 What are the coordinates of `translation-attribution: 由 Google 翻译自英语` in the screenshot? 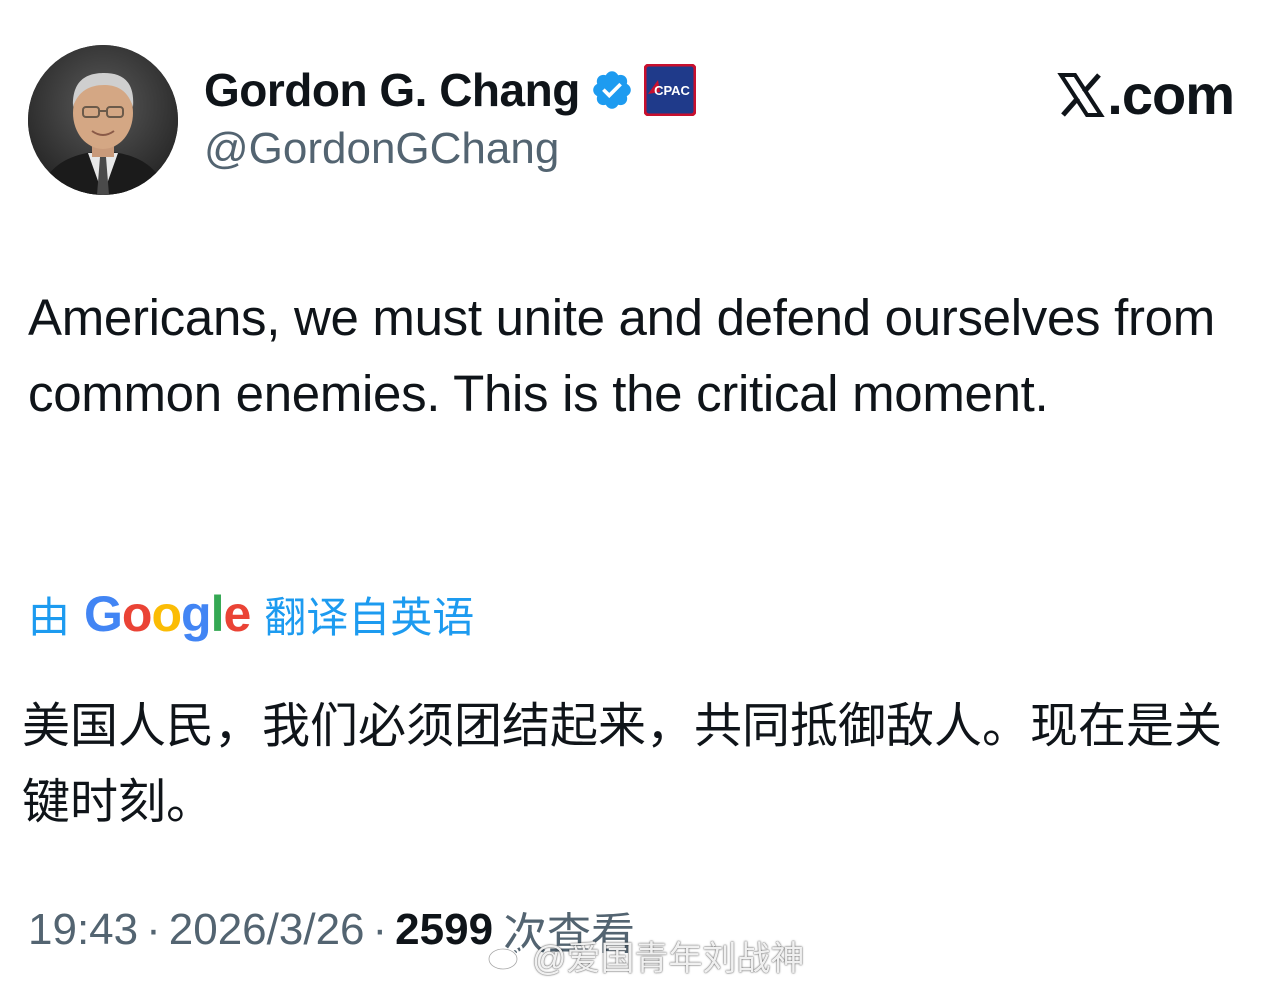 It's located at (251, 614).